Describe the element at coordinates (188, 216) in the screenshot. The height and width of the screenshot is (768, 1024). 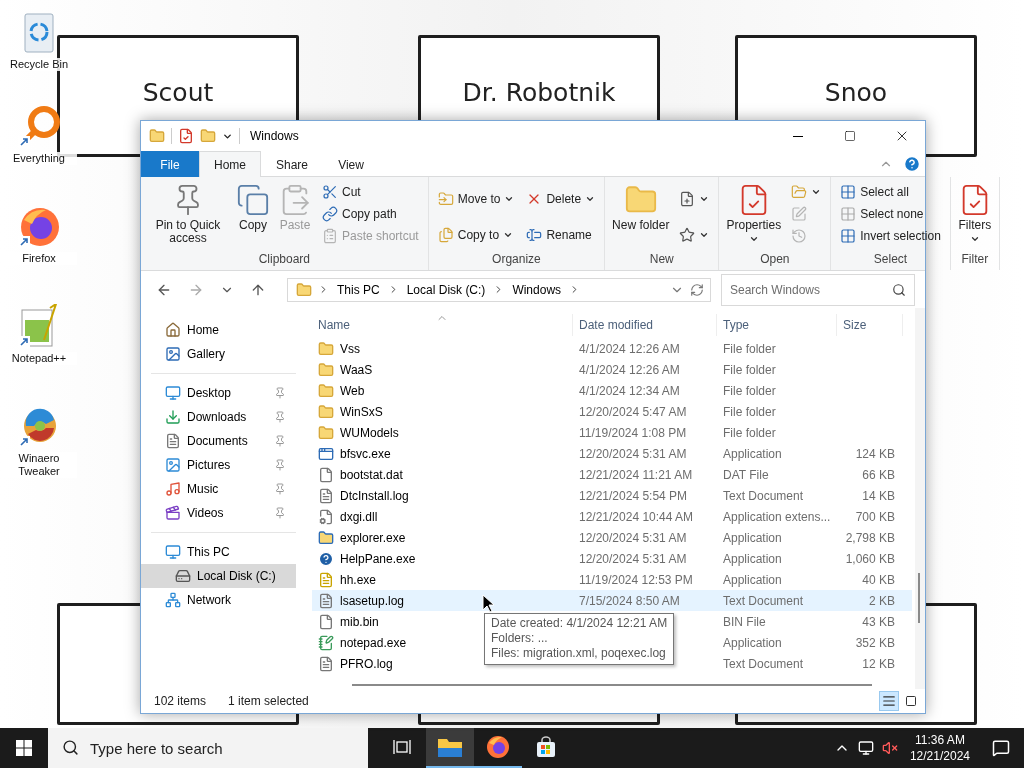
I see `ribbon-button: Pin to Quick access` at that location.